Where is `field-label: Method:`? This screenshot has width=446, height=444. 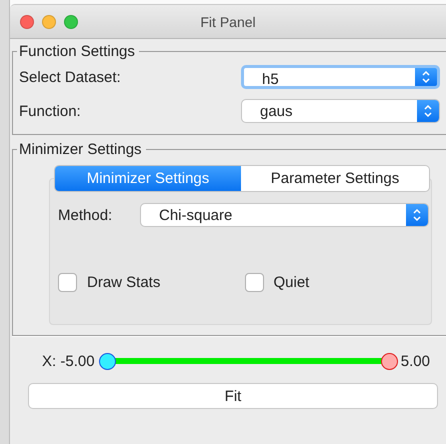 field-label: Method: is located at coordinates (86, 215).